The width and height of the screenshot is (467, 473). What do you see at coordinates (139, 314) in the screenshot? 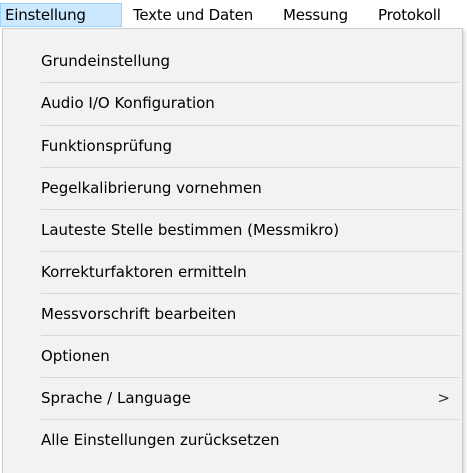
I see `menu-item-label: Messvorschrift bearbeiten` at bounding box center [139, 314].